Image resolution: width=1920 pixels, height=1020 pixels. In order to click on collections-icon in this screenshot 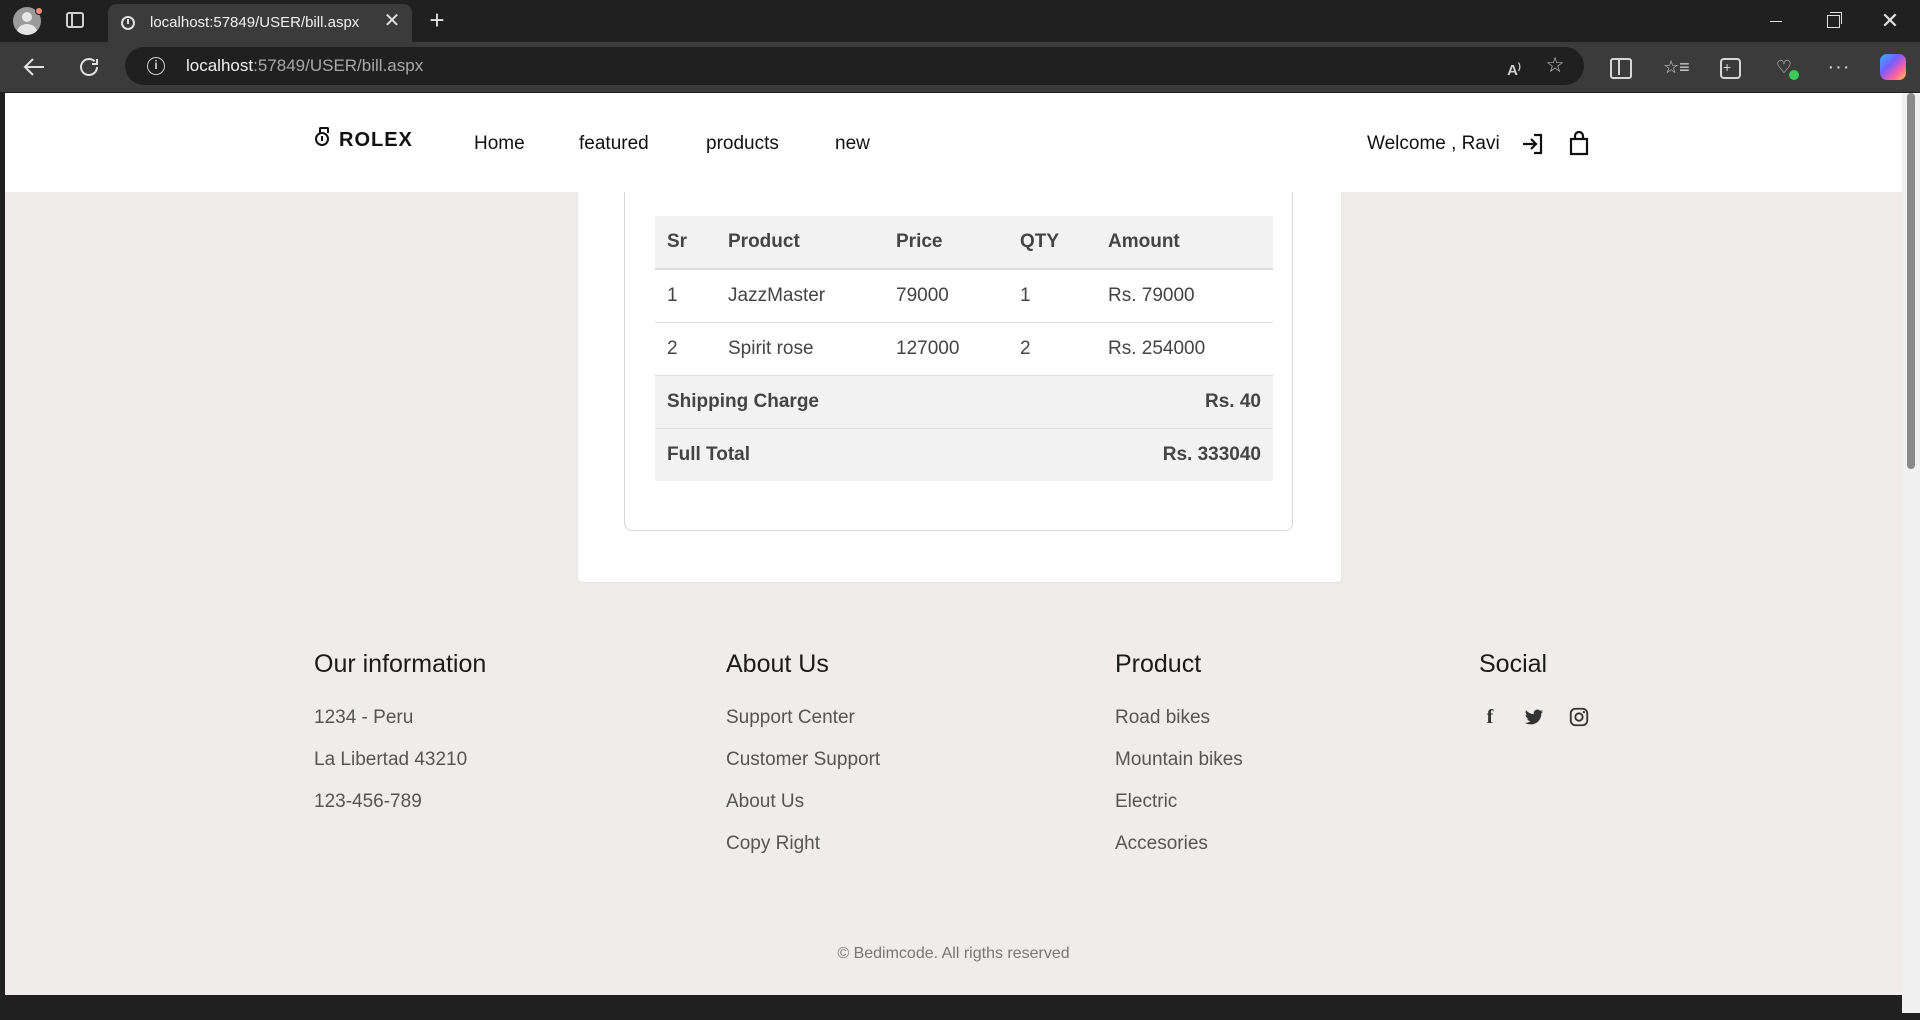, I will do `click(1729, 67)`.